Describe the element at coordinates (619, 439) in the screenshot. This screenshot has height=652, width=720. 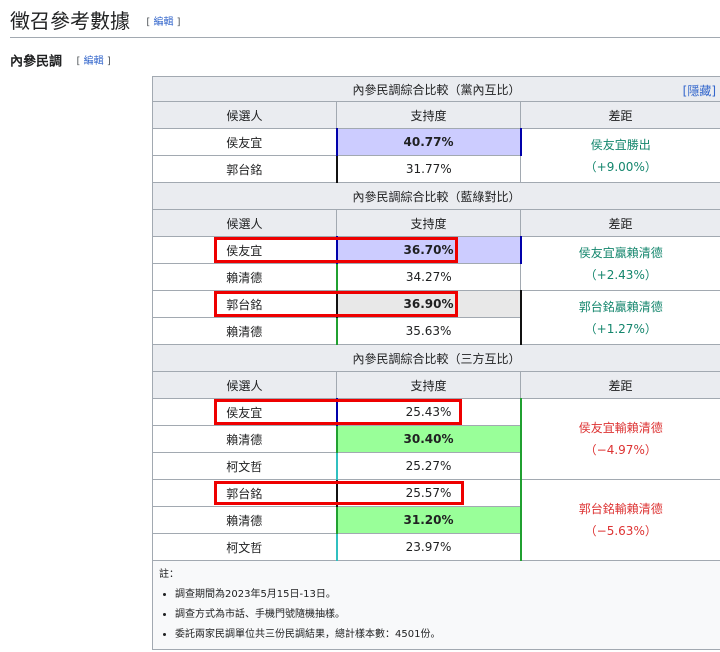
I see `diff-cell: 侯友宜輸賴清德 （−4.97%）` at that location.